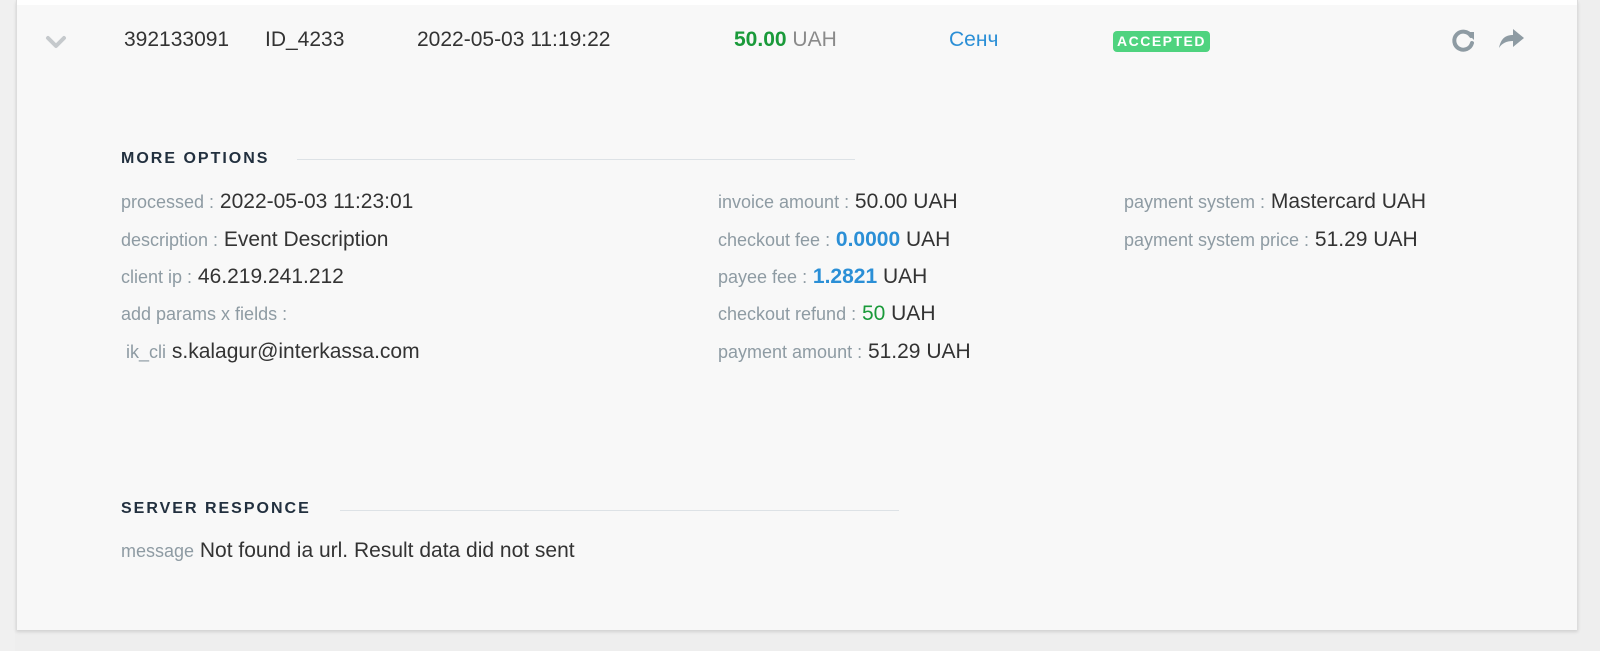 The height and width of the screenshot is (651, 1600). What do you see at coordinates (845, 276) in the screenshot?
I see `payee-fee-number: 1.2821` at bounding box center [845, 276].